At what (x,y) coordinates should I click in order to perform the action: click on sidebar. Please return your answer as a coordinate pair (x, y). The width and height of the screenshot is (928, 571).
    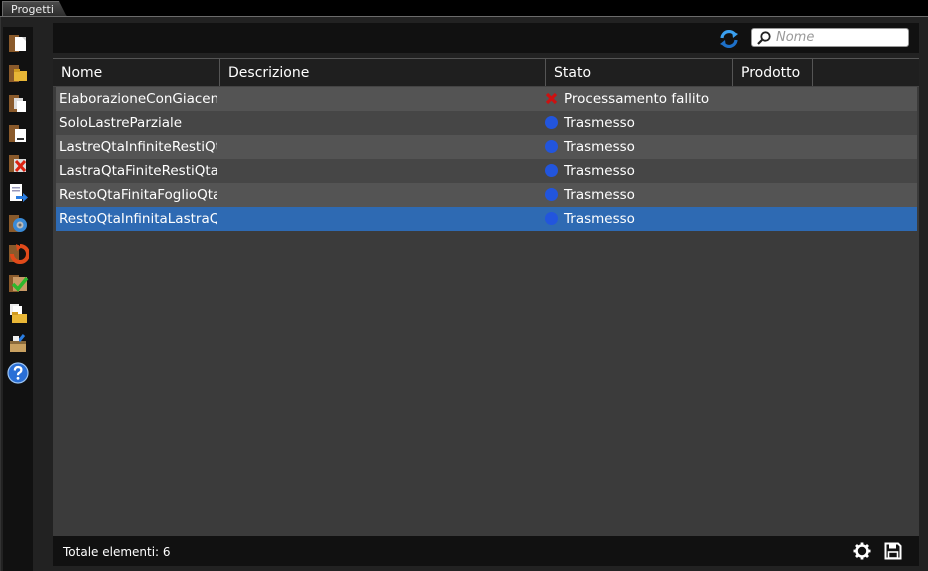
    Looking at the image, I should click on (18, 299).